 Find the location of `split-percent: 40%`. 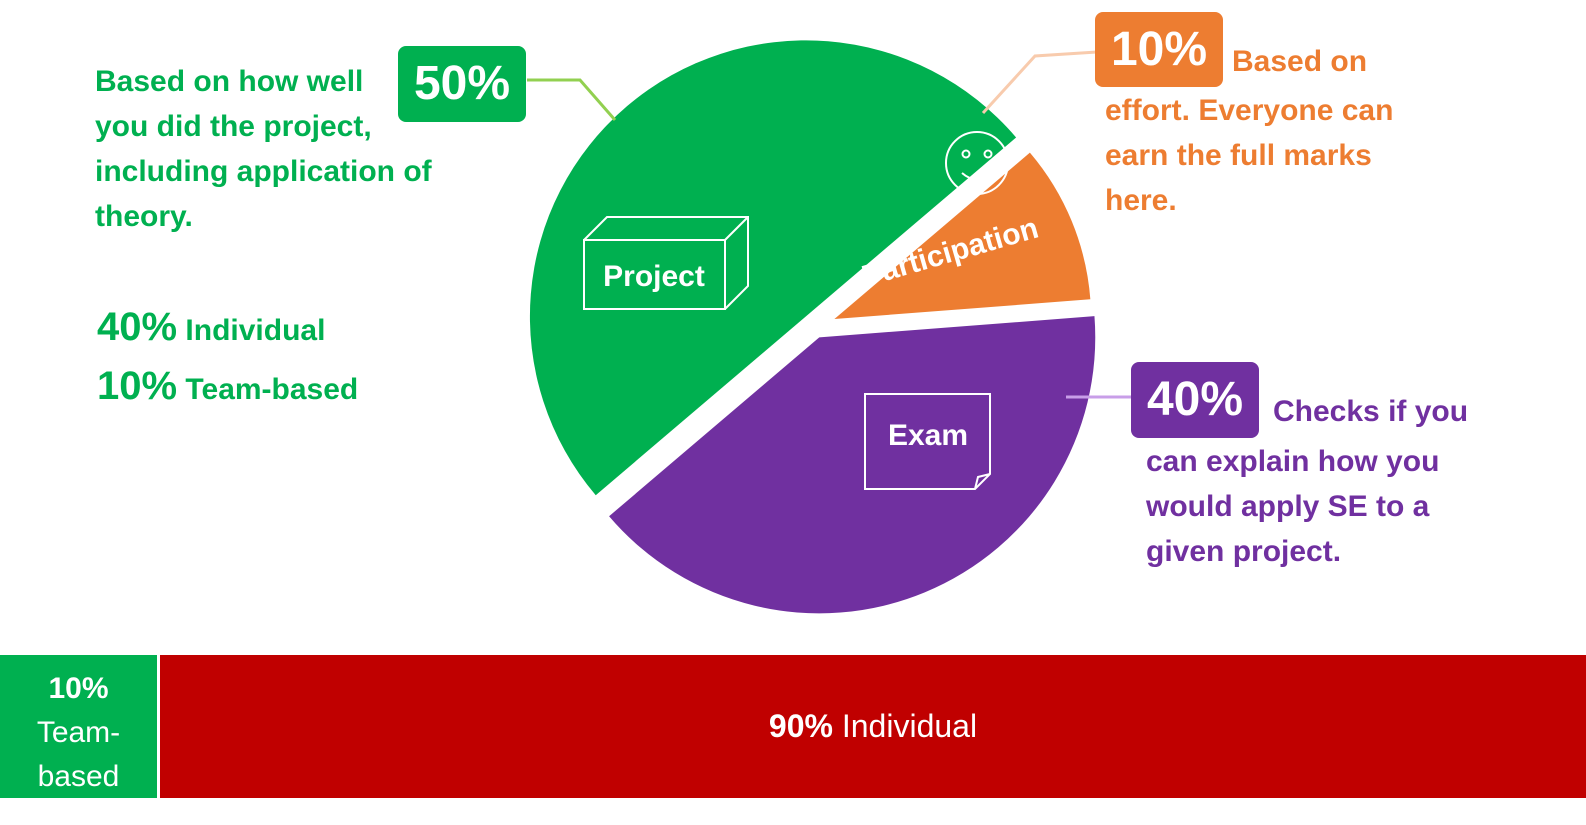

split-percent: 40% is located at coordinates (137, 327).